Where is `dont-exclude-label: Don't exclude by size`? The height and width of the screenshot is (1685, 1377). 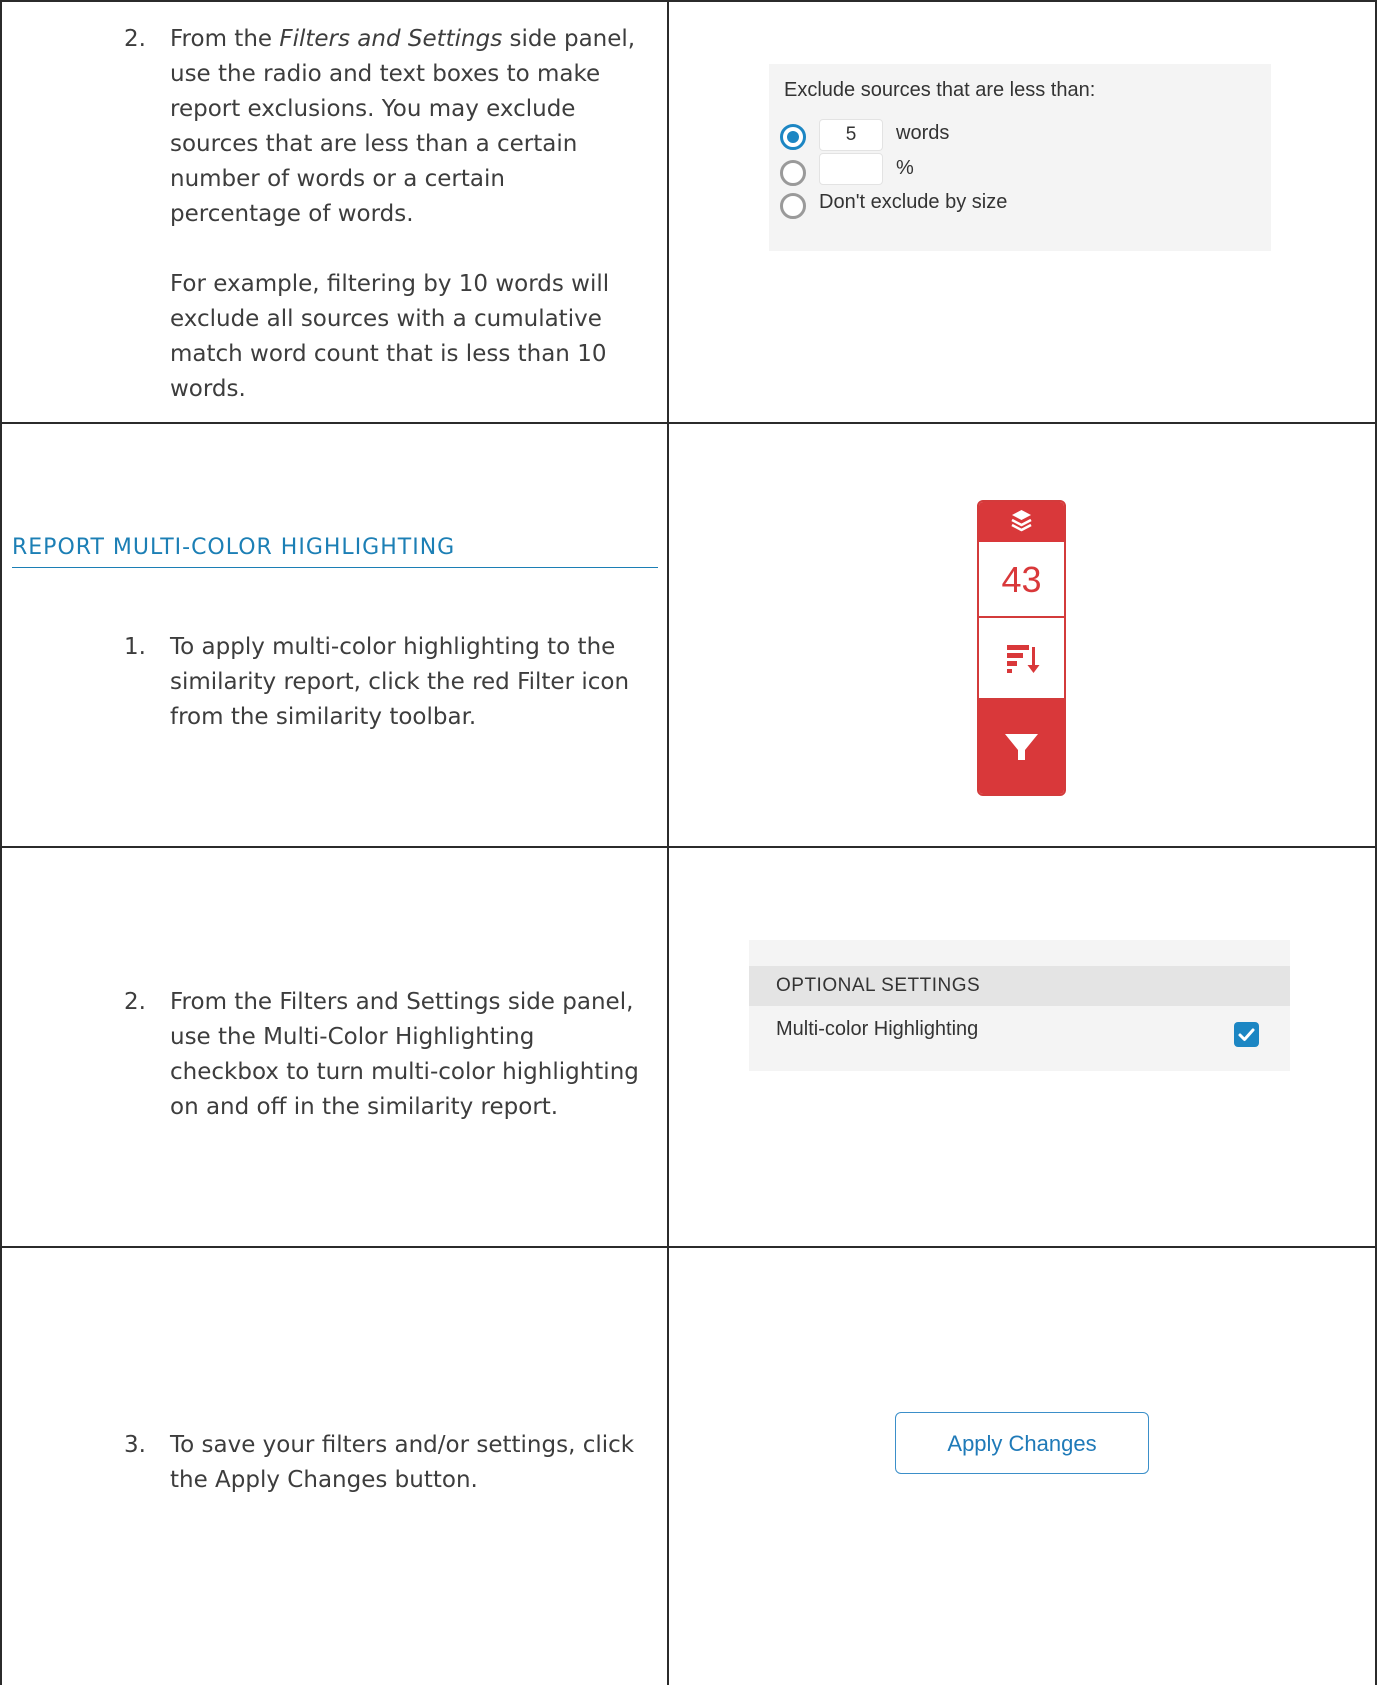 dont-exclude-label: Don't exclude by size is located at coordinates (913, 202).